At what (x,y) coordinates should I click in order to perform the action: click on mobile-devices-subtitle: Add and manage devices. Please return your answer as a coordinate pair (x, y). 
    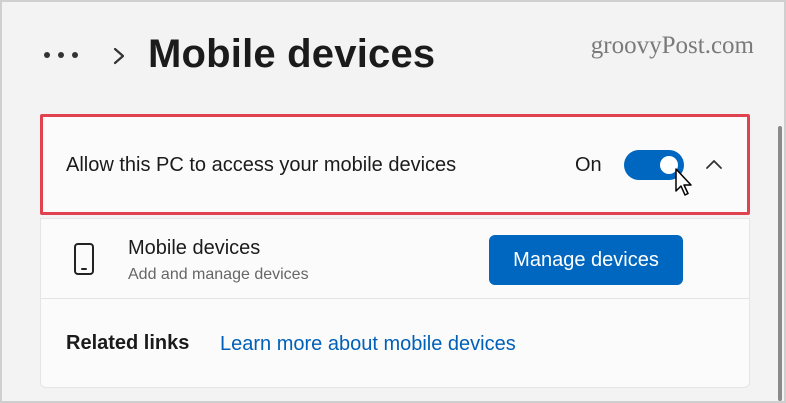
    Looking at the image, I should click on (218, 274).